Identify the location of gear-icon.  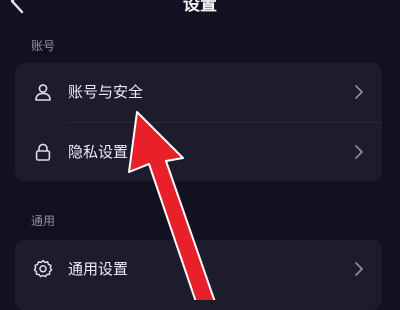
(43, 268).